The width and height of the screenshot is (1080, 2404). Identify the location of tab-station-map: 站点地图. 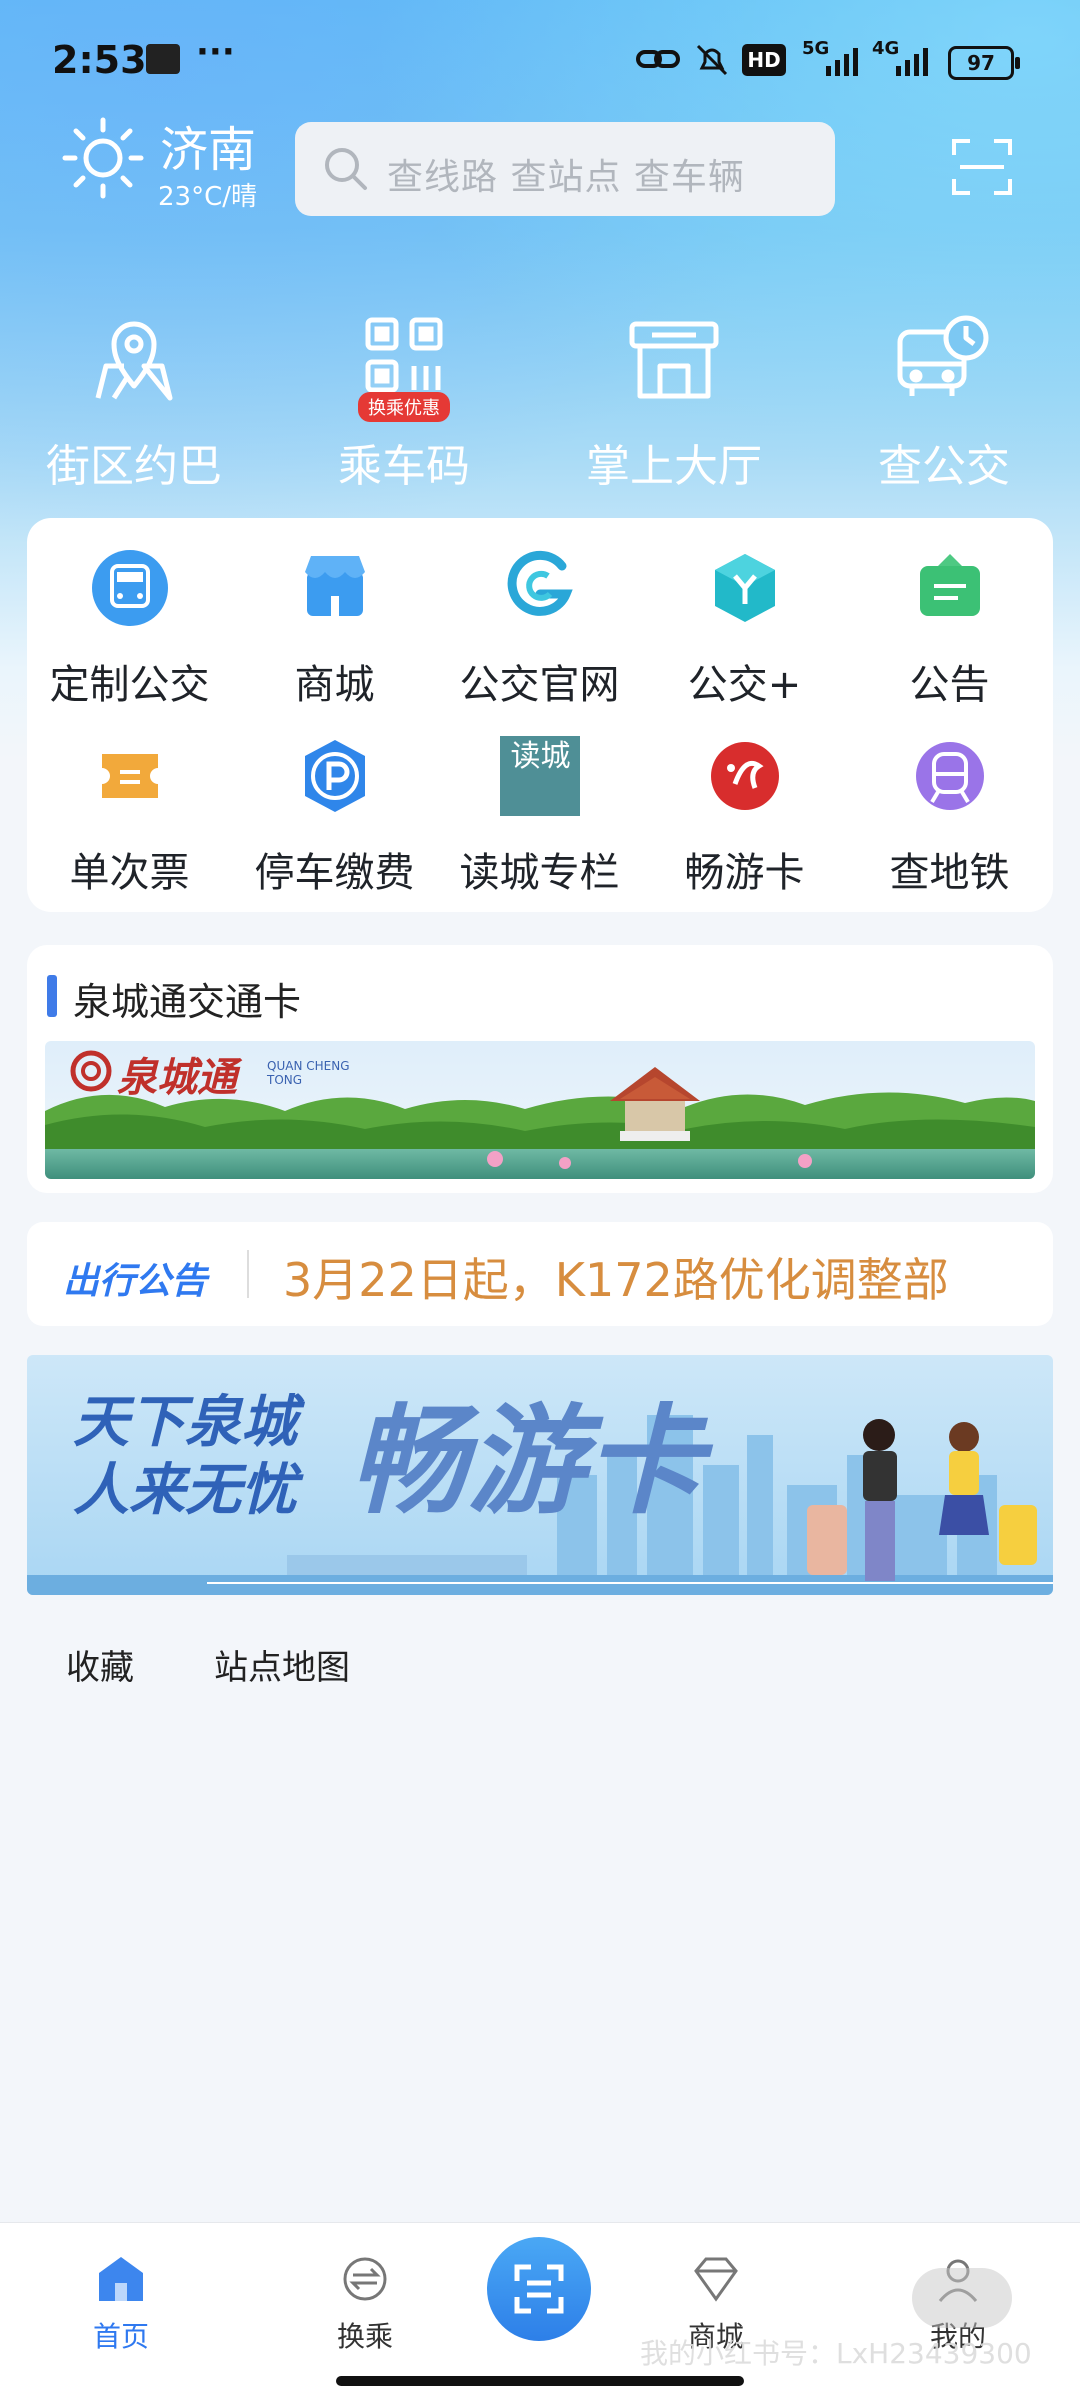
(282, 1664).